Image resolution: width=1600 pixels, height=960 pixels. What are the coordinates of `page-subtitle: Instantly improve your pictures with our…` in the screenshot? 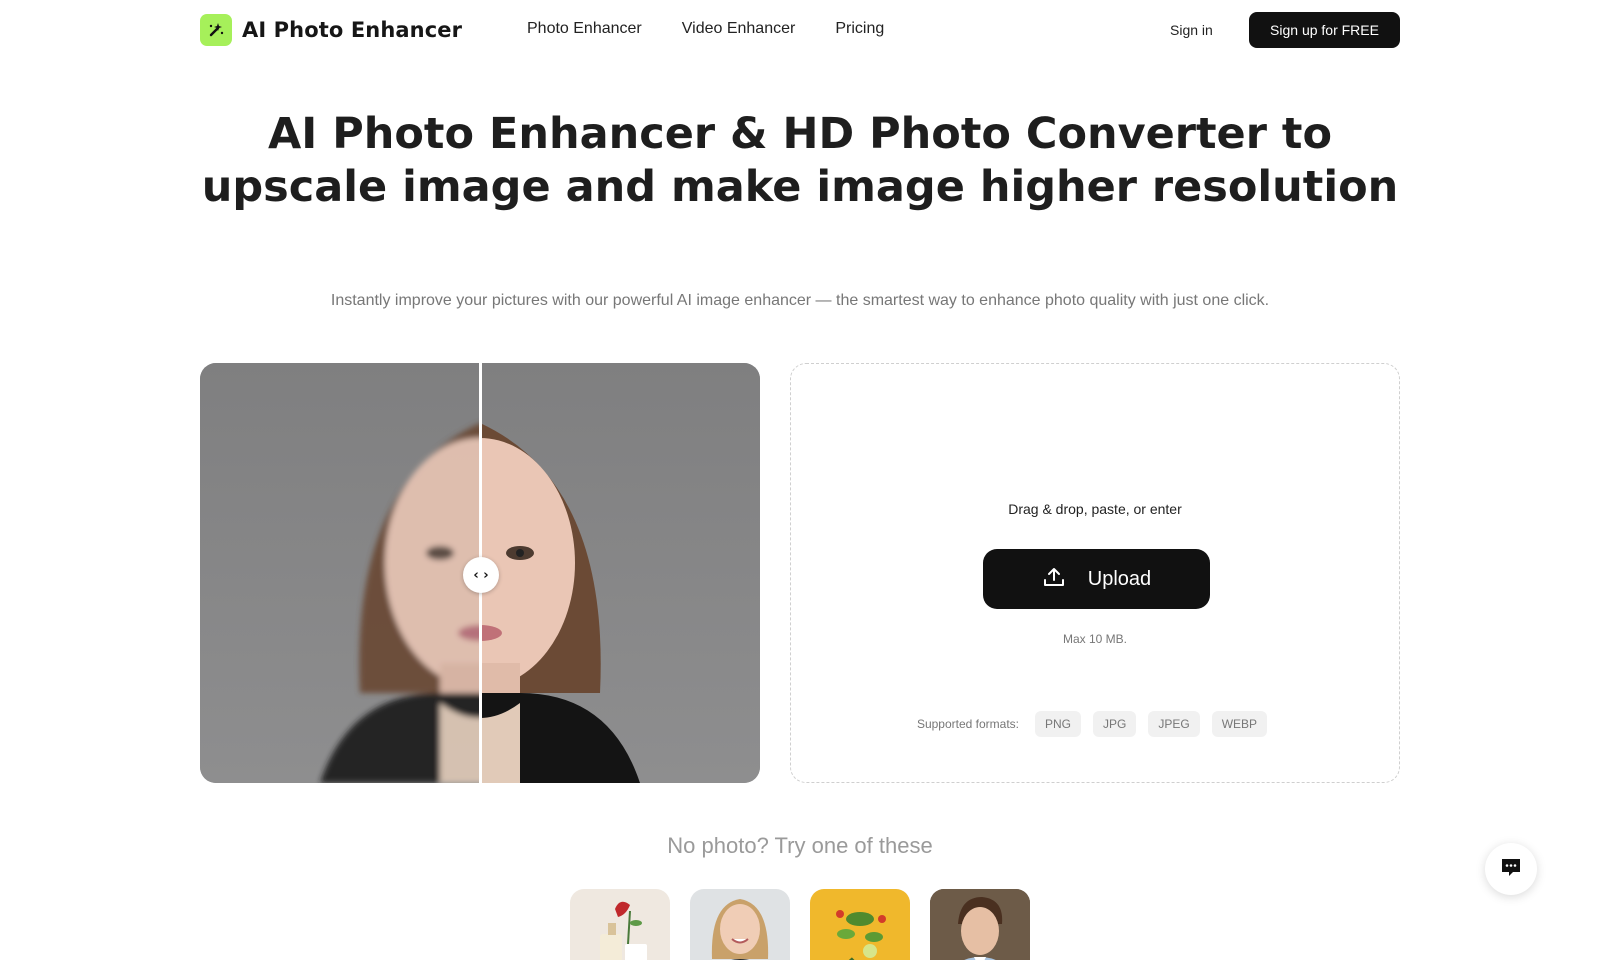 It's located at (800, 300).